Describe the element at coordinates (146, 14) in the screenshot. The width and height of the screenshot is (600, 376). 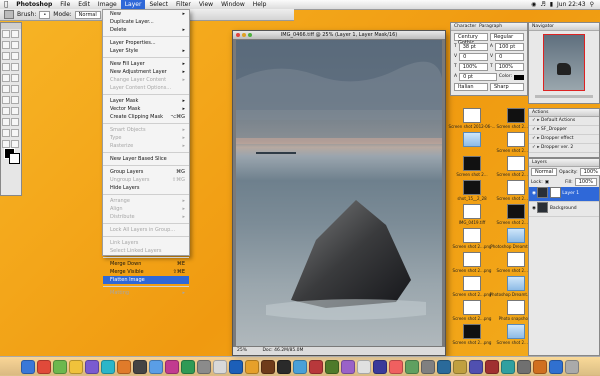
I see `menu-item-new: New ▸` at that location.